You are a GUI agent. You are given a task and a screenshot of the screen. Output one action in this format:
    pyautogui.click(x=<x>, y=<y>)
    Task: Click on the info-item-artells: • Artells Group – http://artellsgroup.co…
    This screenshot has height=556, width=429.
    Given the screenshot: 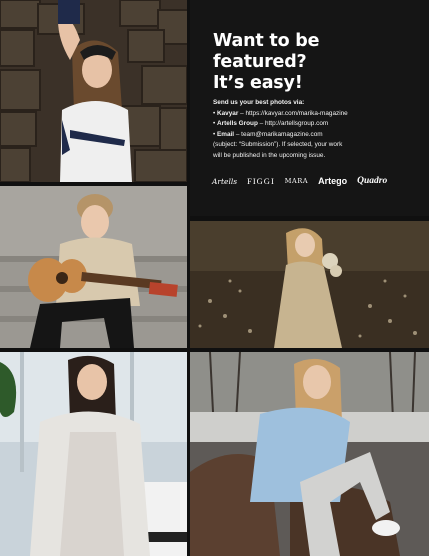 What is the action you would take?
    pyautogui.click(x=271, y=123)
    